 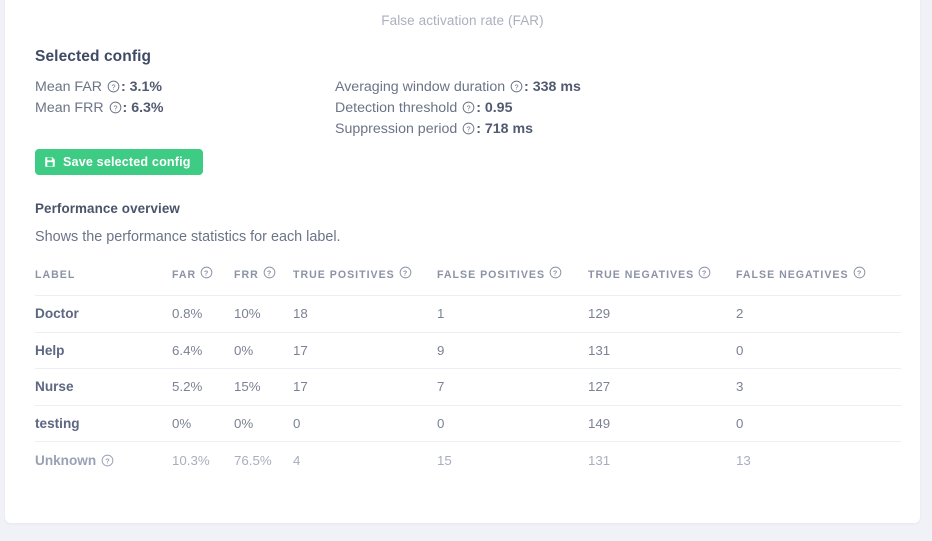 I want to click on column-header-true_negatives: TRUE NEGATIVES?, so click(x=662, y=281).